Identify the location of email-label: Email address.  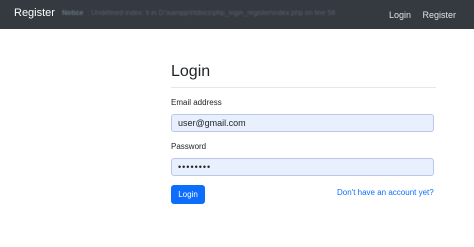
(196, 102).